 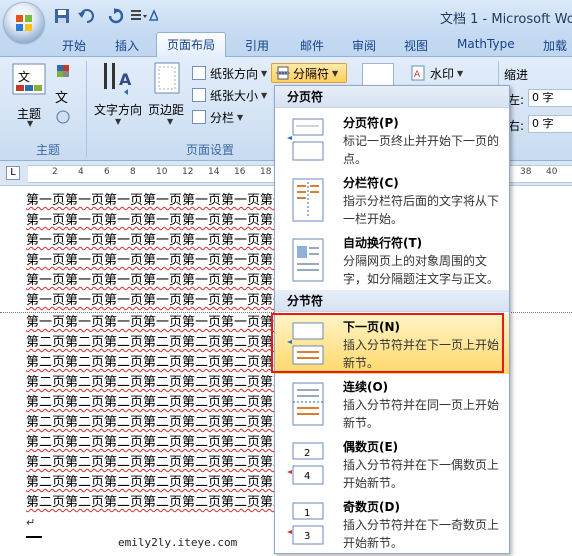 I want to click on redo-icon, so click(x=116, y=16).